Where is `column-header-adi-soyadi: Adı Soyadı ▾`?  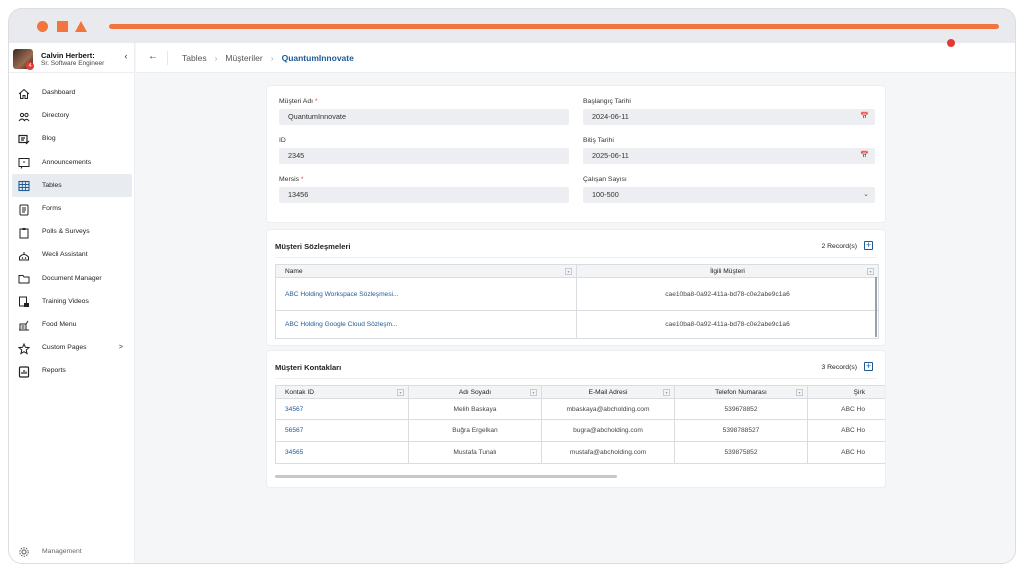 column-header-adi-soyadi: Adı Soyadı ▾ is located at coordinates (475, 392).